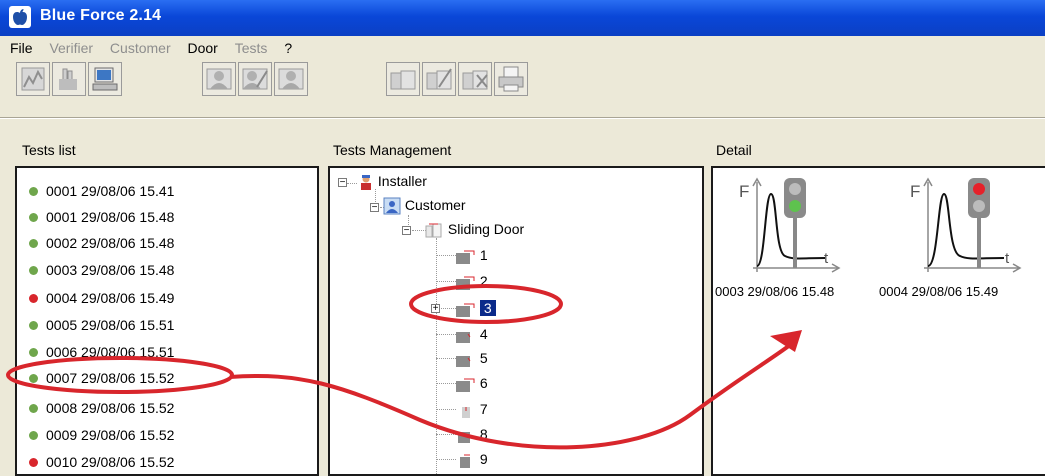 This screenshot has width=1045, height=476. I want to click on tree-node-customer: Customer, so click(424, 205).